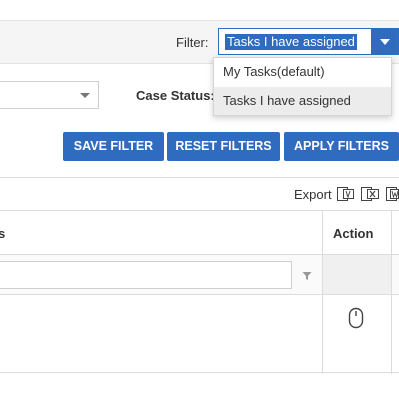 The width and height of the screenshot is (399, 395). I want to click on column-filter-input, so click(146, 275).